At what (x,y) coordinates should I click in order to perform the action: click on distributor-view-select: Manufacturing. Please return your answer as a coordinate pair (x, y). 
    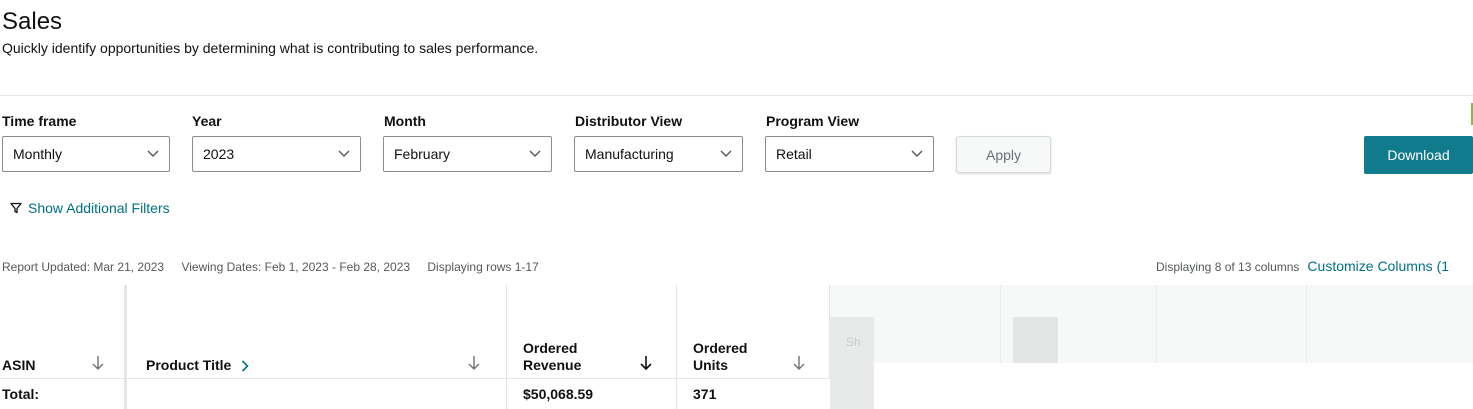
    Looking at the image, I should click on (658, 154).